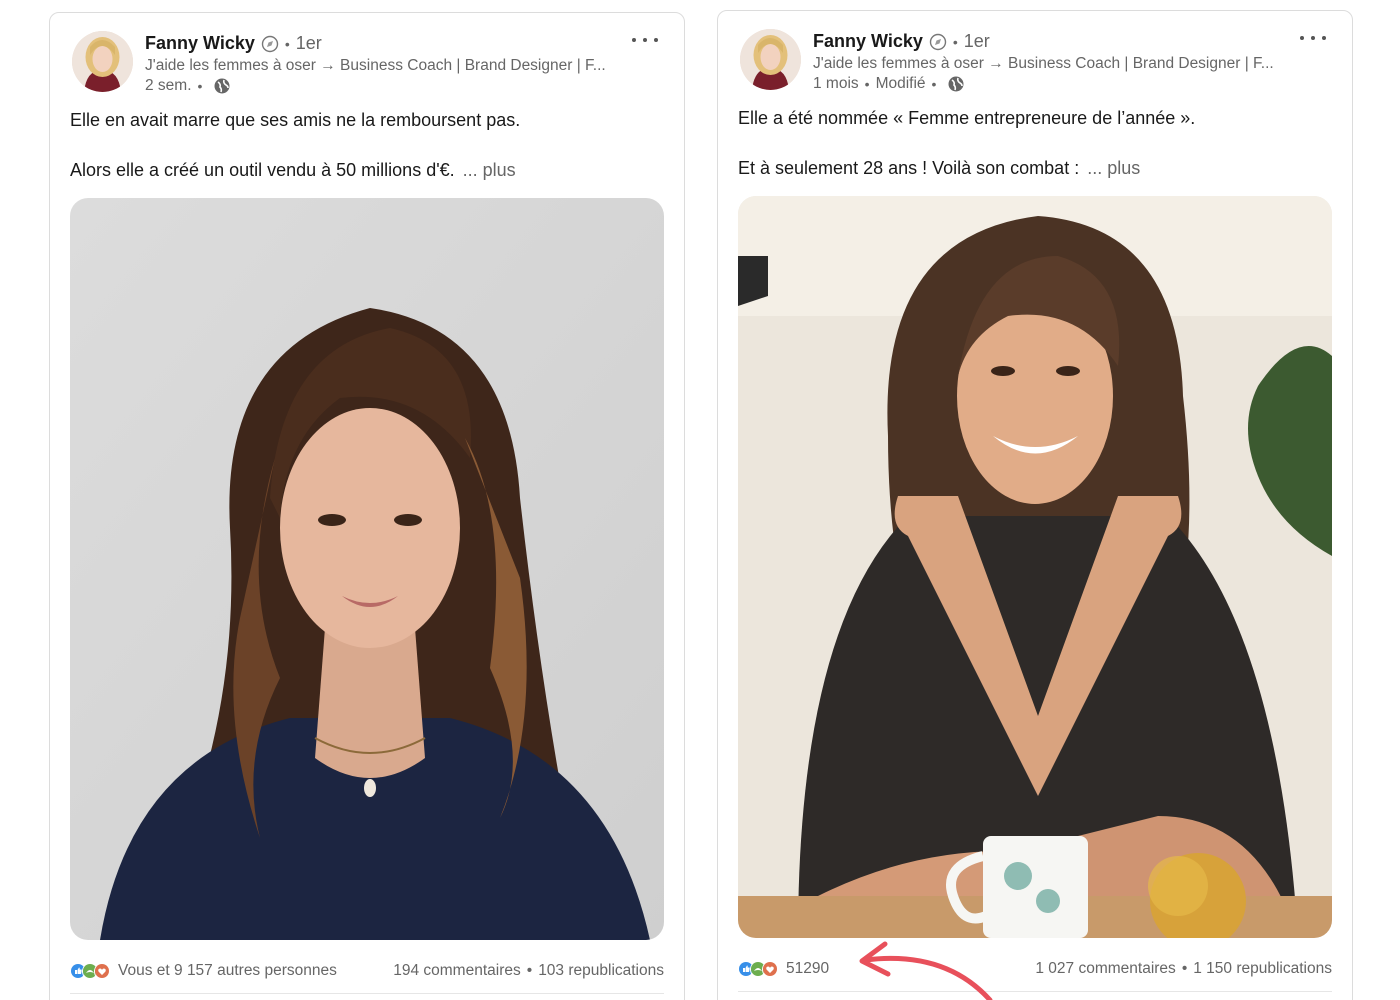 This screenshot has height=1000, width=1400. What do you see at coordinates (836, 83) in the screenshot?
I see `post-timestamp: 1 mois` at bounding box center [836, 83].